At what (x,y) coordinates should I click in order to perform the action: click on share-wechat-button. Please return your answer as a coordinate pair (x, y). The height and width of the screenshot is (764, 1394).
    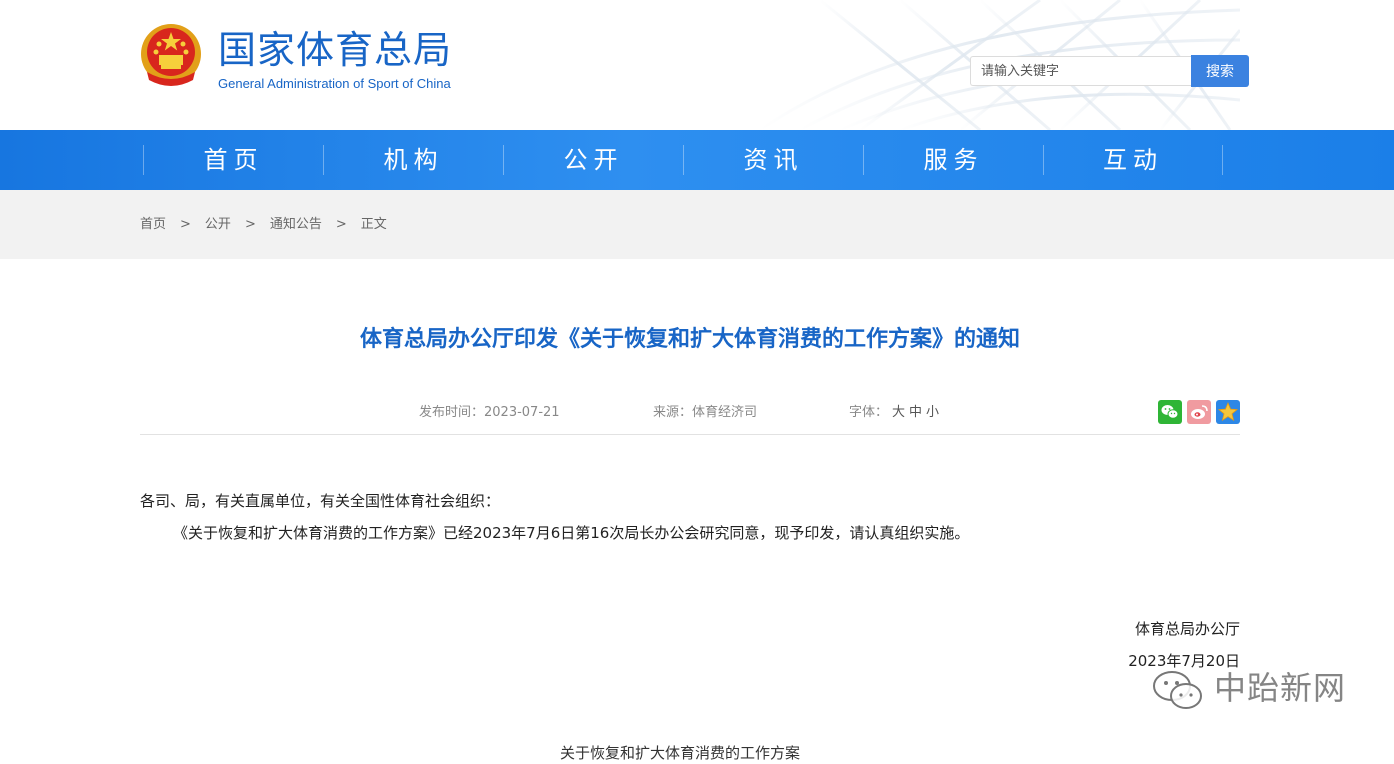
    Looking at the image, I should click on (1170, 412).